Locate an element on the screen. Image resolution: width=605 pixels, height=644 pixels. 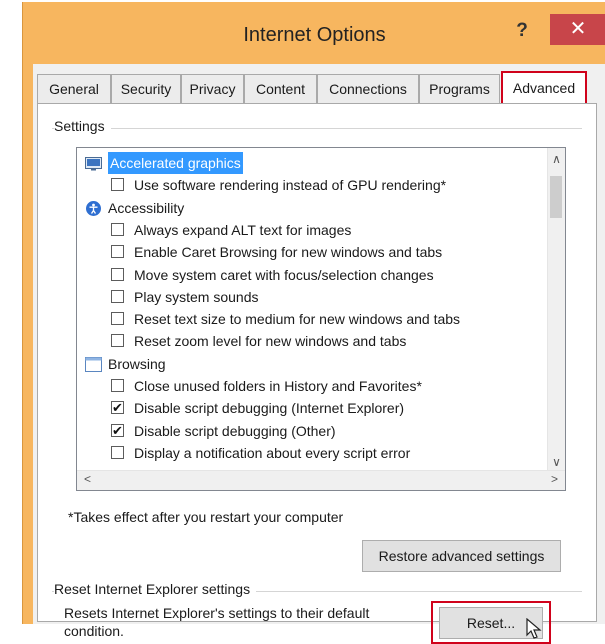
help-button: ? is located at coordinates (522, 31).